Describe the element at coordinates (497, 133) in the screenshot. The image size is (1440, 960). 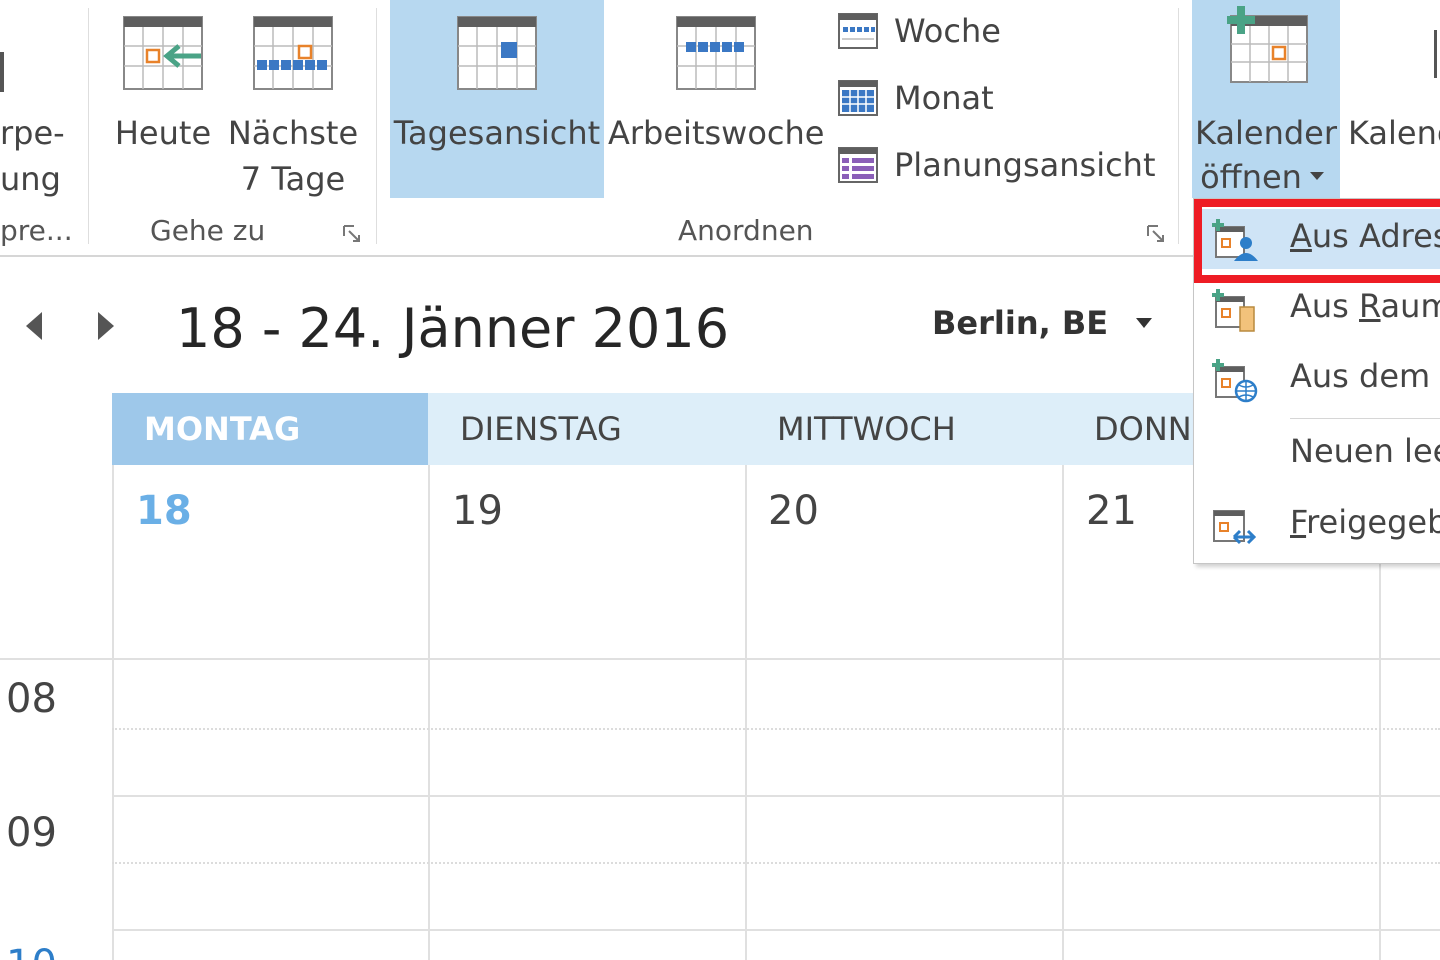
I see `tagesansicht-label: Tagesansicht` at that location.